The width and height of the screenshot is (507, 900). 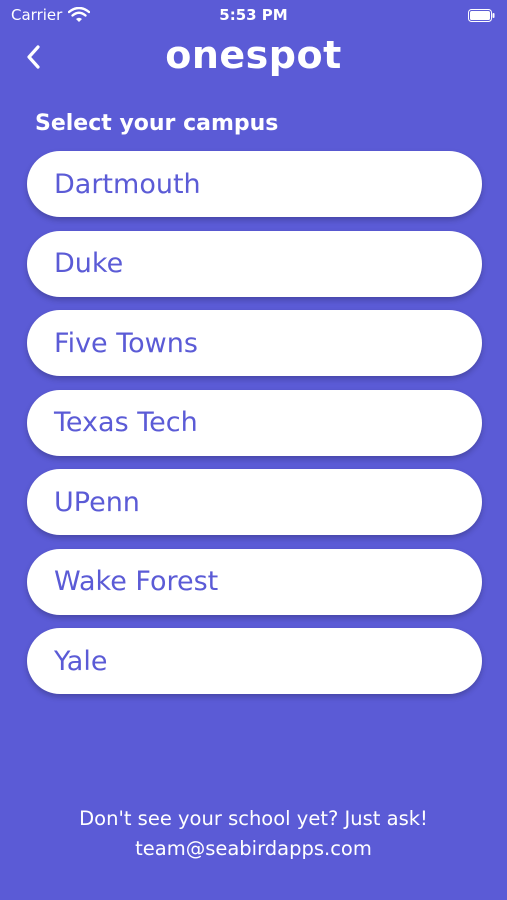 What do you see at coordinates (126, 422) in the screenshot?
I see `campus-label: Texas Tech` at bounding box center [126, 422].